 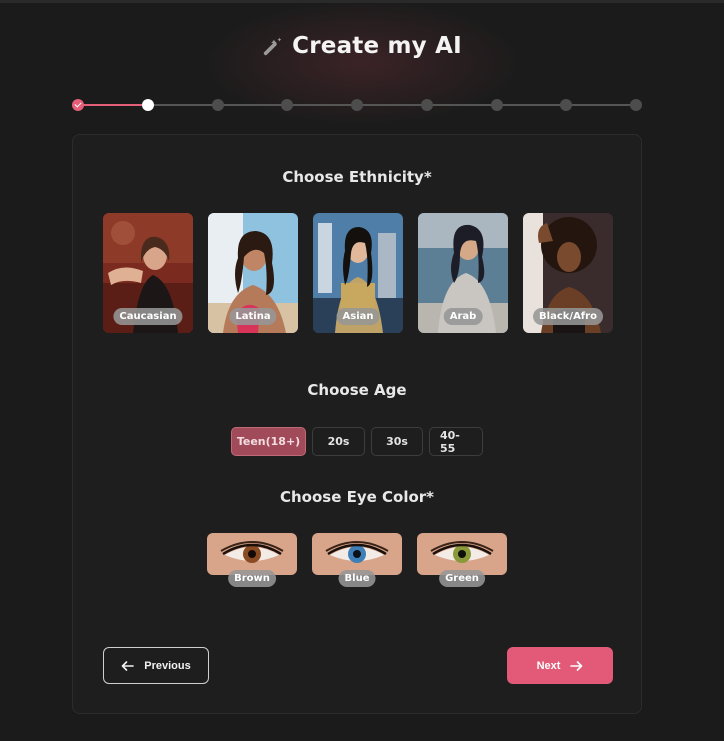 I want to click on ethnicity-option-black-afro: Black/Afro, so click(x=568, y=273).